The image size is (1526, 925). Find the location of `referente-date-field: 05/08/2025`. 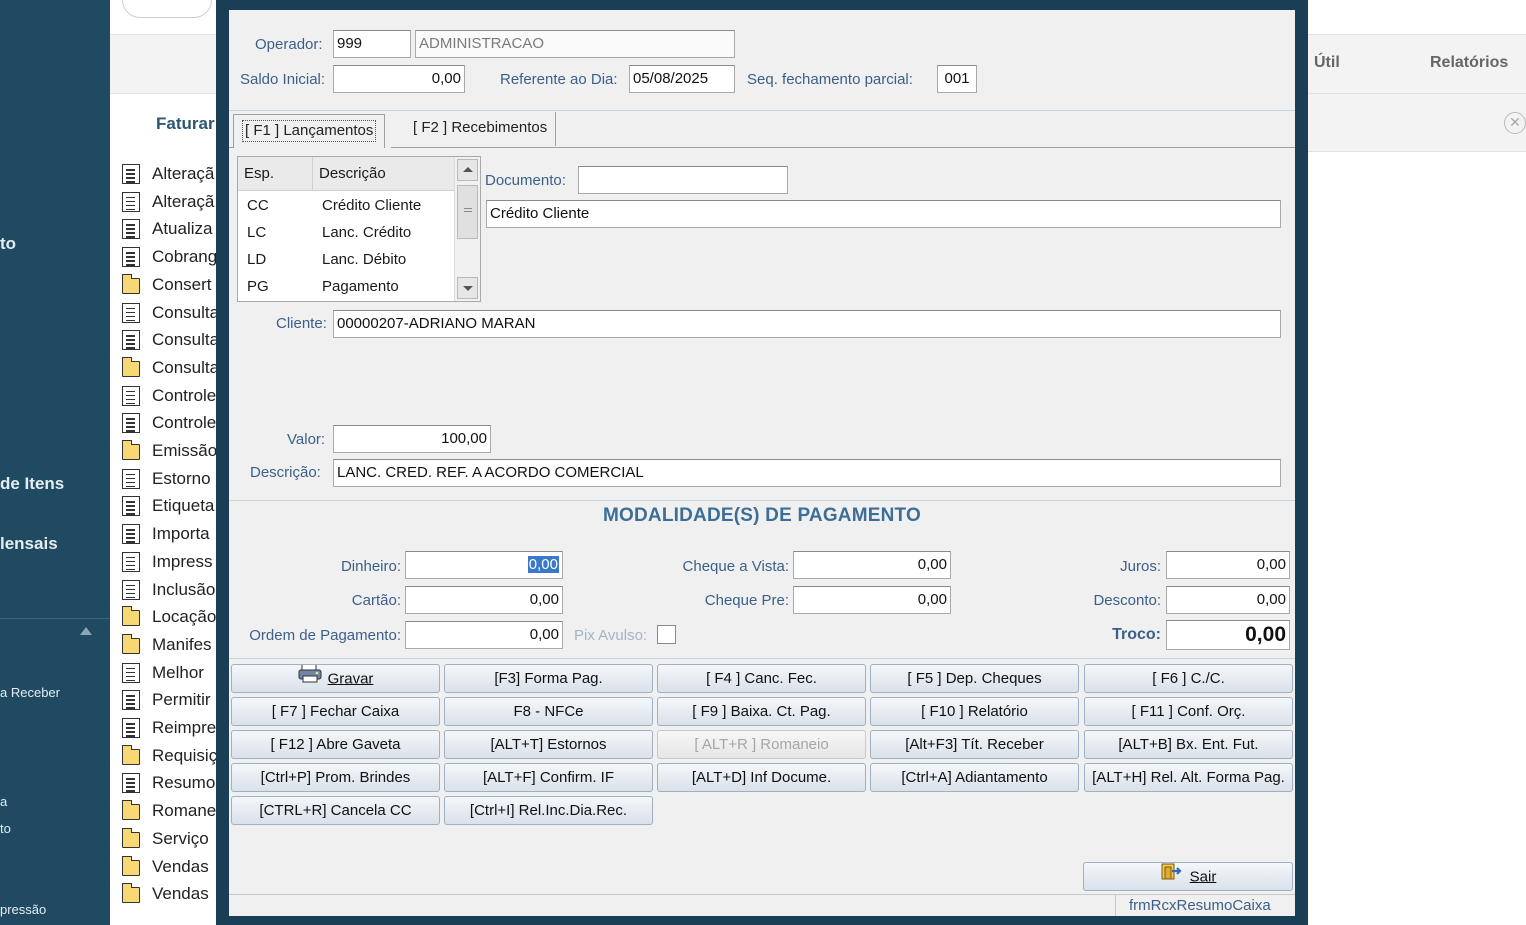

referente-date-field: 05/08/2025 is located at coordinates (682, 79).